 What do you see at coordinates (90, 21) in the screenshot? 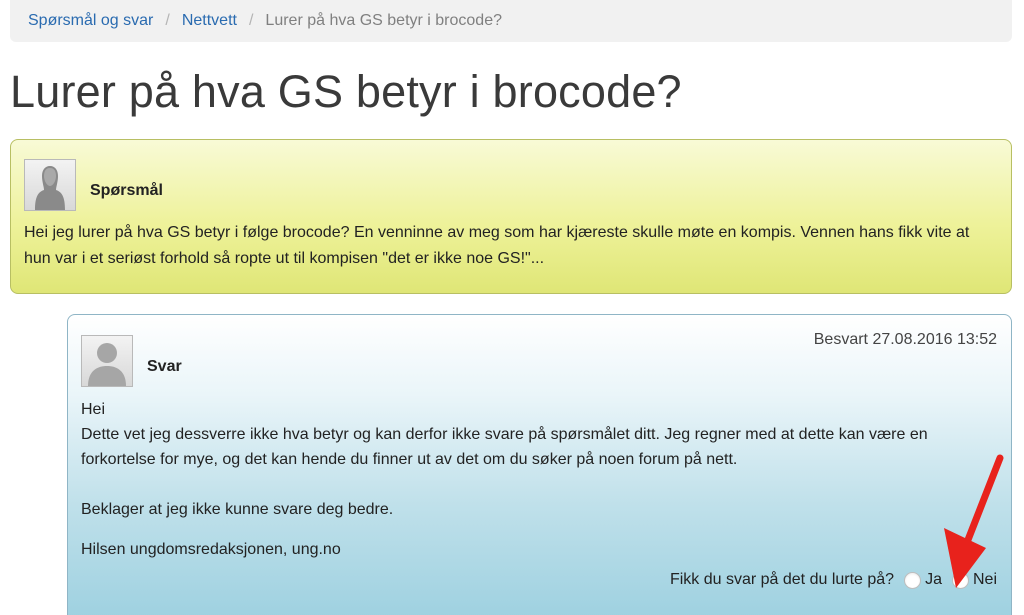
I see `breadcrumb-link-sporsmal-og-svar: Spørsmål og svar` at bounding box center [90, 21].